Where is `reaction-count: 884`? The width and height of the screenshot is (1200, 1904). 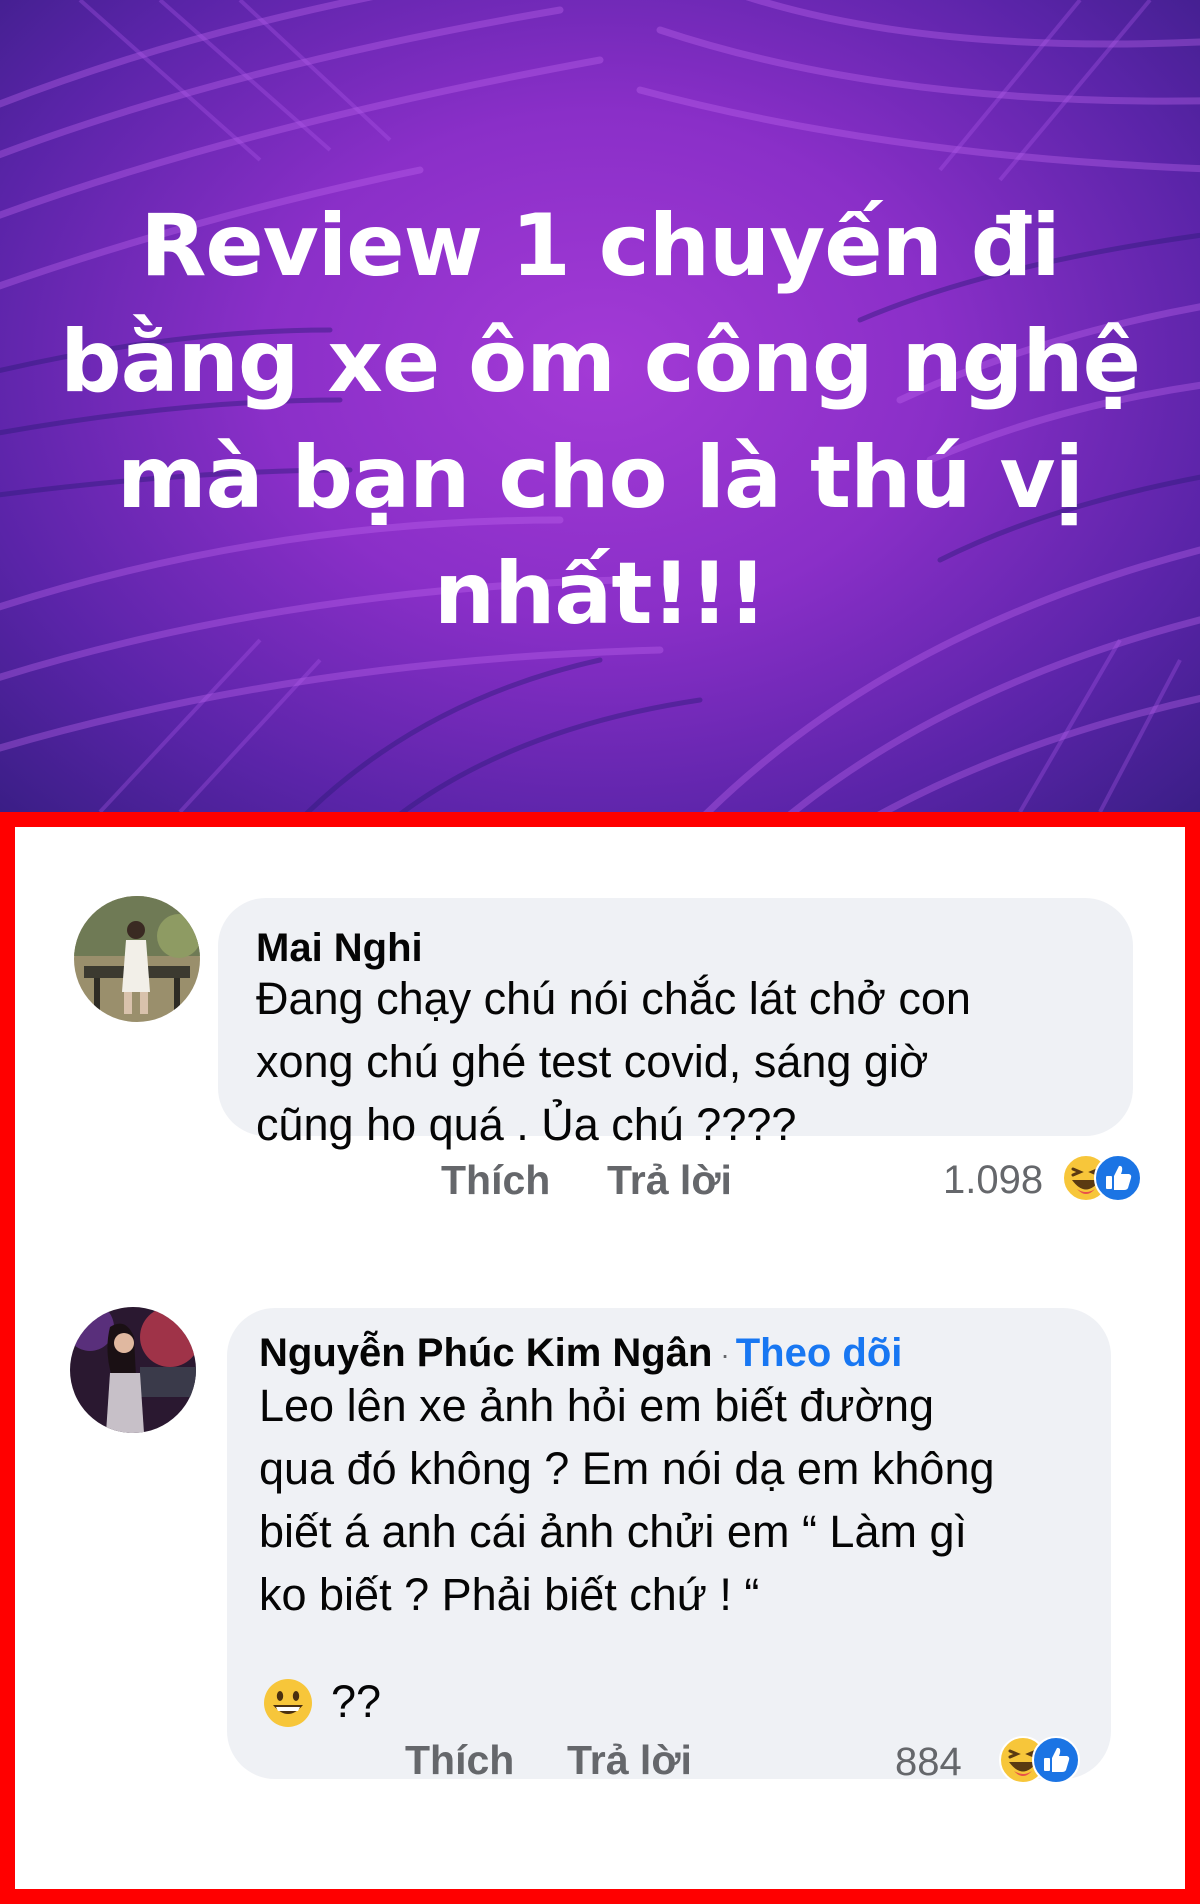 reaction-count: 884 is located at coordinates (928, 1762).